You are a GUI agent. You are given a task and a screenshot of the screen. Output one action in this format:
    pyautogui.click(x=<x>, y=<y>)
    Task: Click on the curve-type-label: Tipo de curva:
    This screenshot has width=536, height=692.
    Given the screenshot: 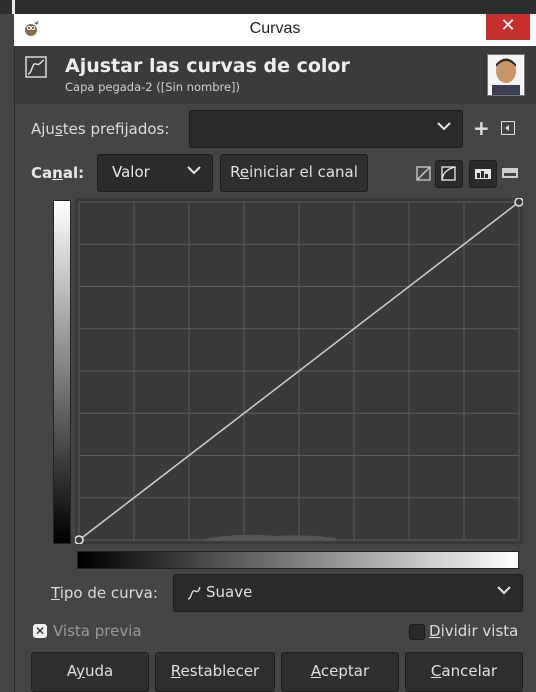 What is the action you would take?
    pyautogui.click(x=104, y=593)
    